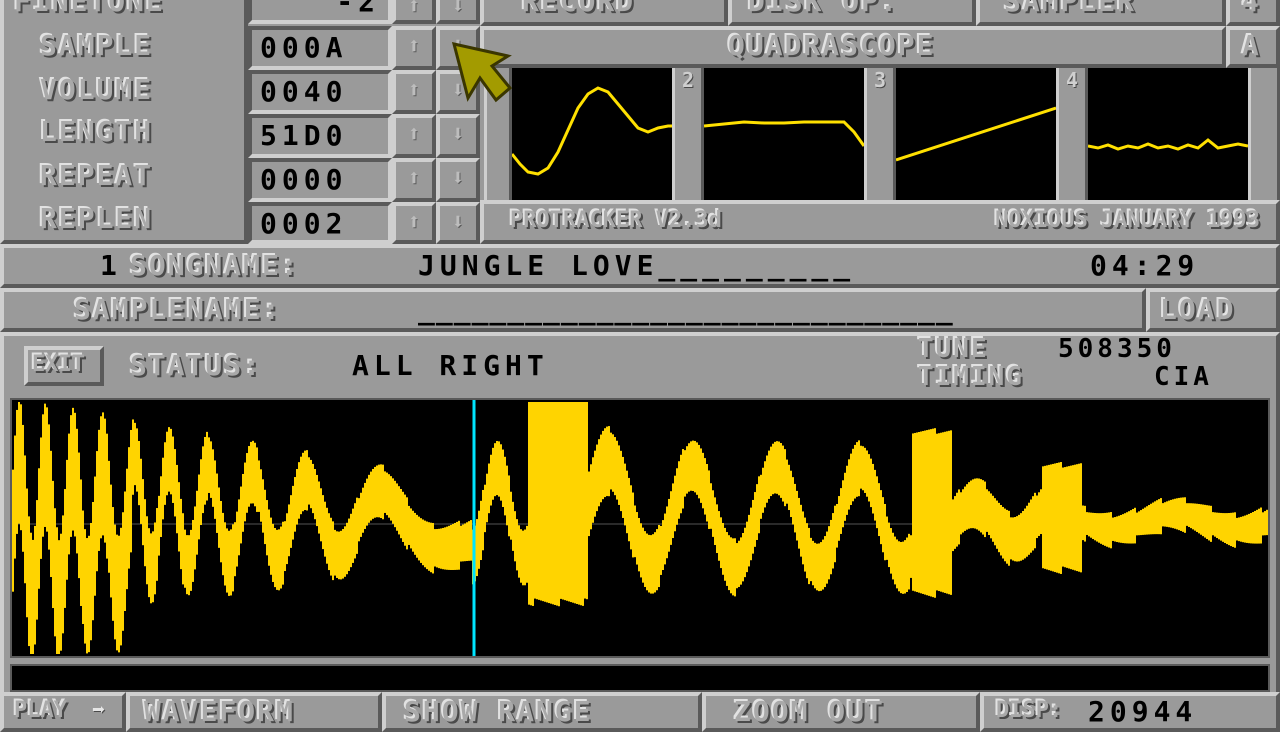 The image size is (1280, 732). I want to click on quadrascope-mode-label: A, so click(1251, 45).